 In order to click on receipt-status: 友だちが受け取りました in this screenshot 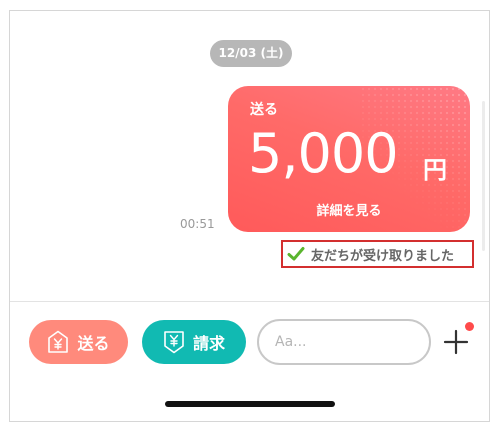, I will do `click(377, 254)`.